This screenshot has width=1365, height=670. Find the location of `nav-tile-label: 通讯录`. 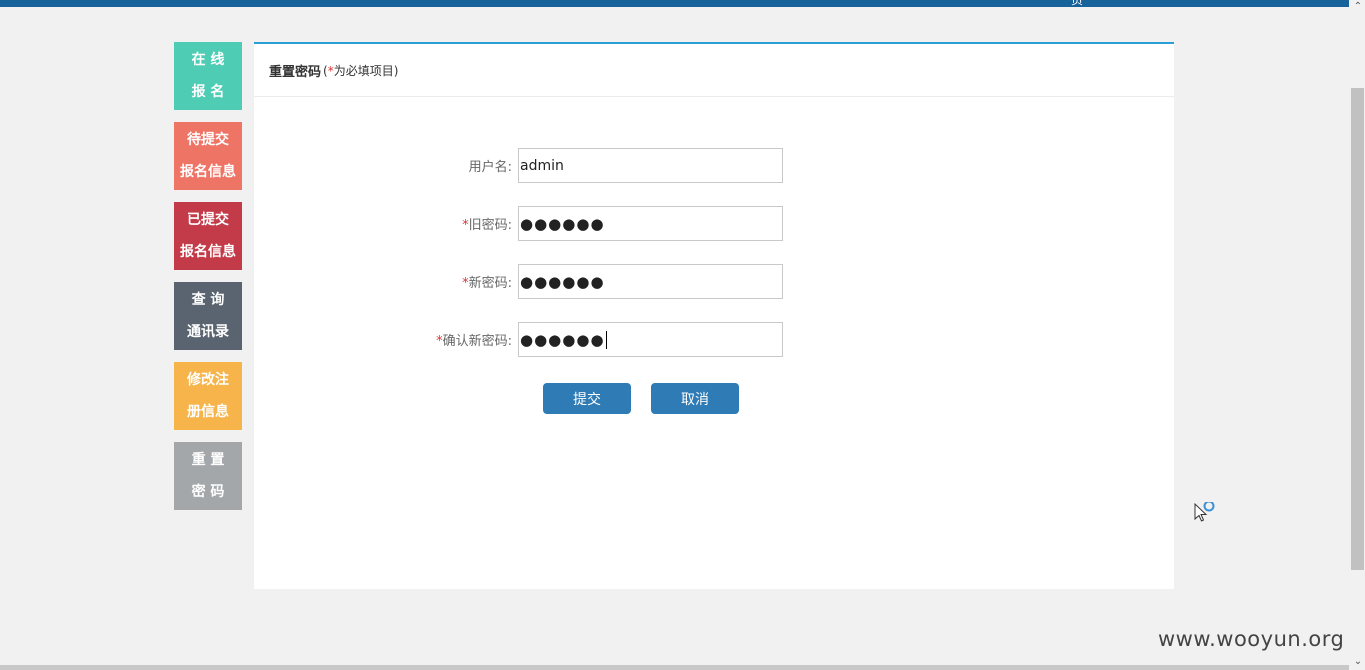

nav-tile-label: 通讯录 is located at coordinates (208, 332).